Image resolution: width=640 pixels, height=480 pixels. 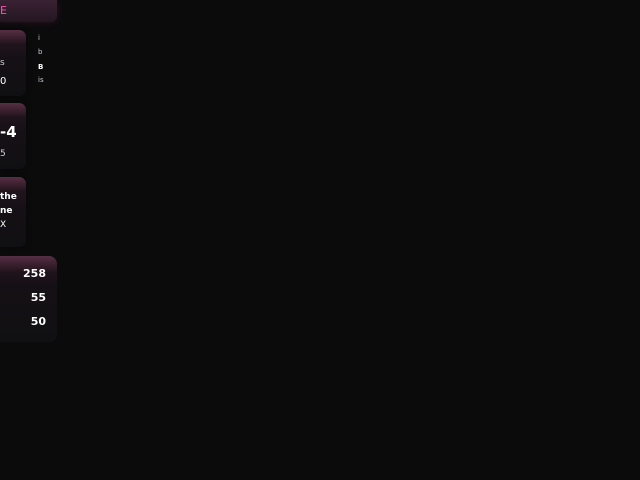 What do you see at coordinates (3, 154) in the screenshot?
I see `card-2-sub: 5` at bounding box center [3, 154].